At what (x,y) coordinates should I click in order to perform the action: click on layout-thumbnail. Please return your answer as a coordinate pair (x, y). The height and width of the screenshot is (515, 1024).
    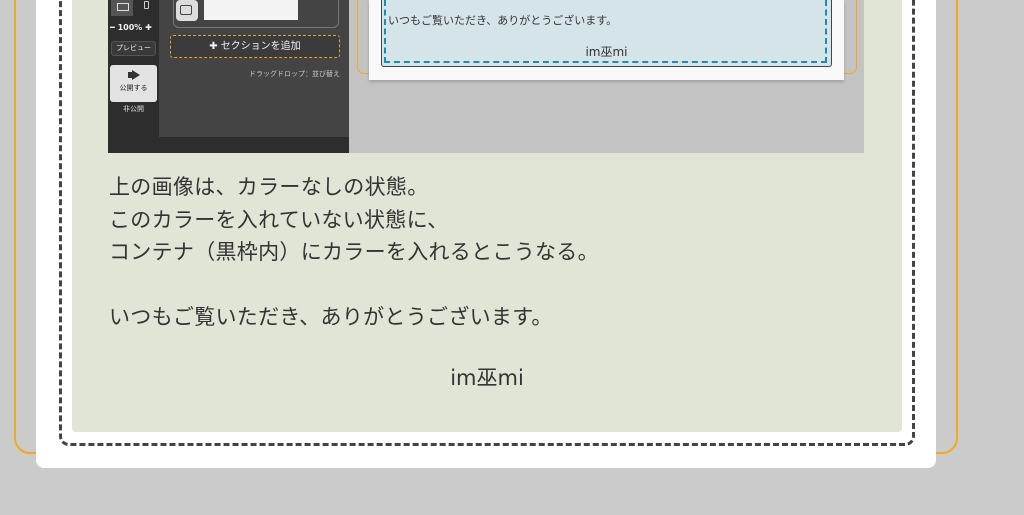
    Looking at the image, I should click on (251, 10).